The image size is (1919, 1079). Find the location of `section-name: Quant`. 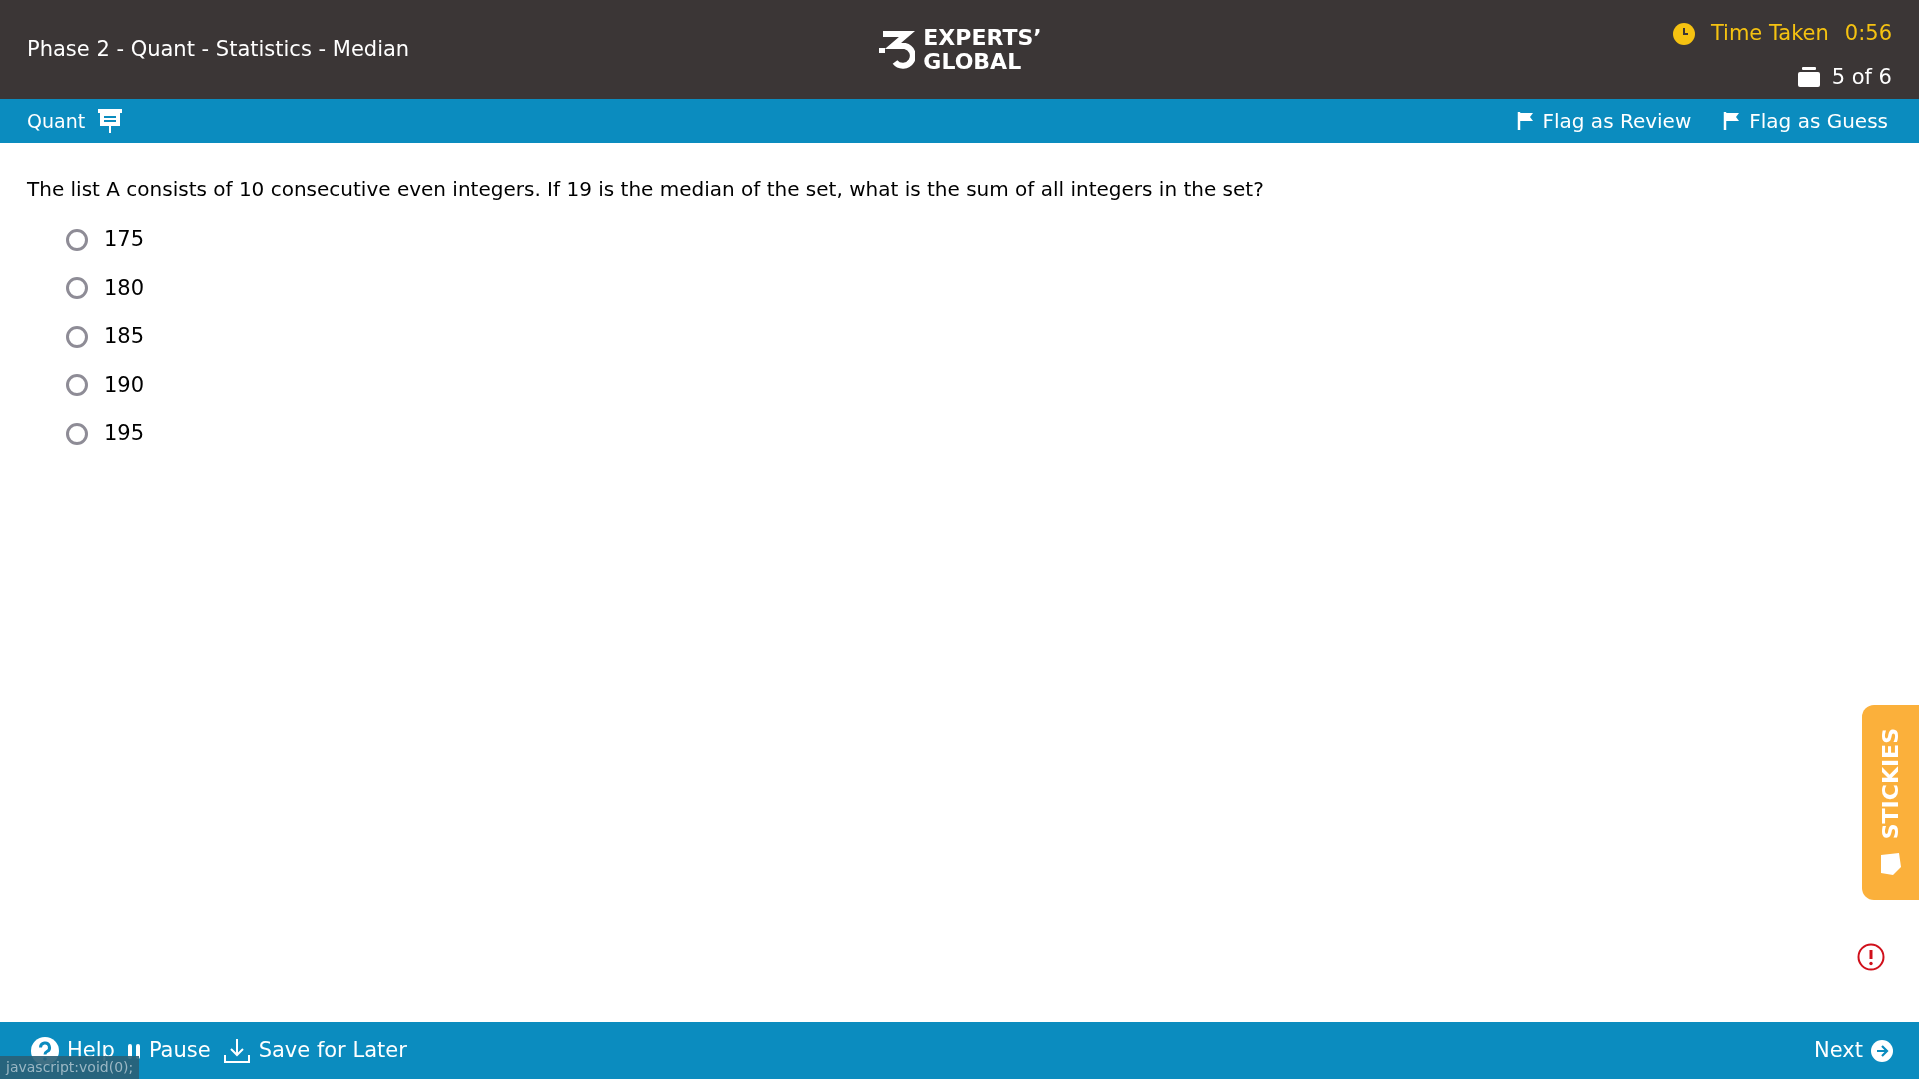

section-name: Quant is located at coordinates (56, 121).